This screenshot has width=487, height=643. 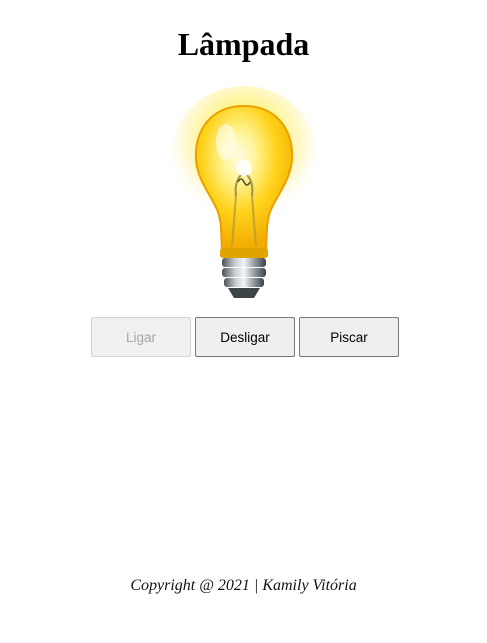 I want to click on turn-on-button: Ligar, so click(x=141, y=337).